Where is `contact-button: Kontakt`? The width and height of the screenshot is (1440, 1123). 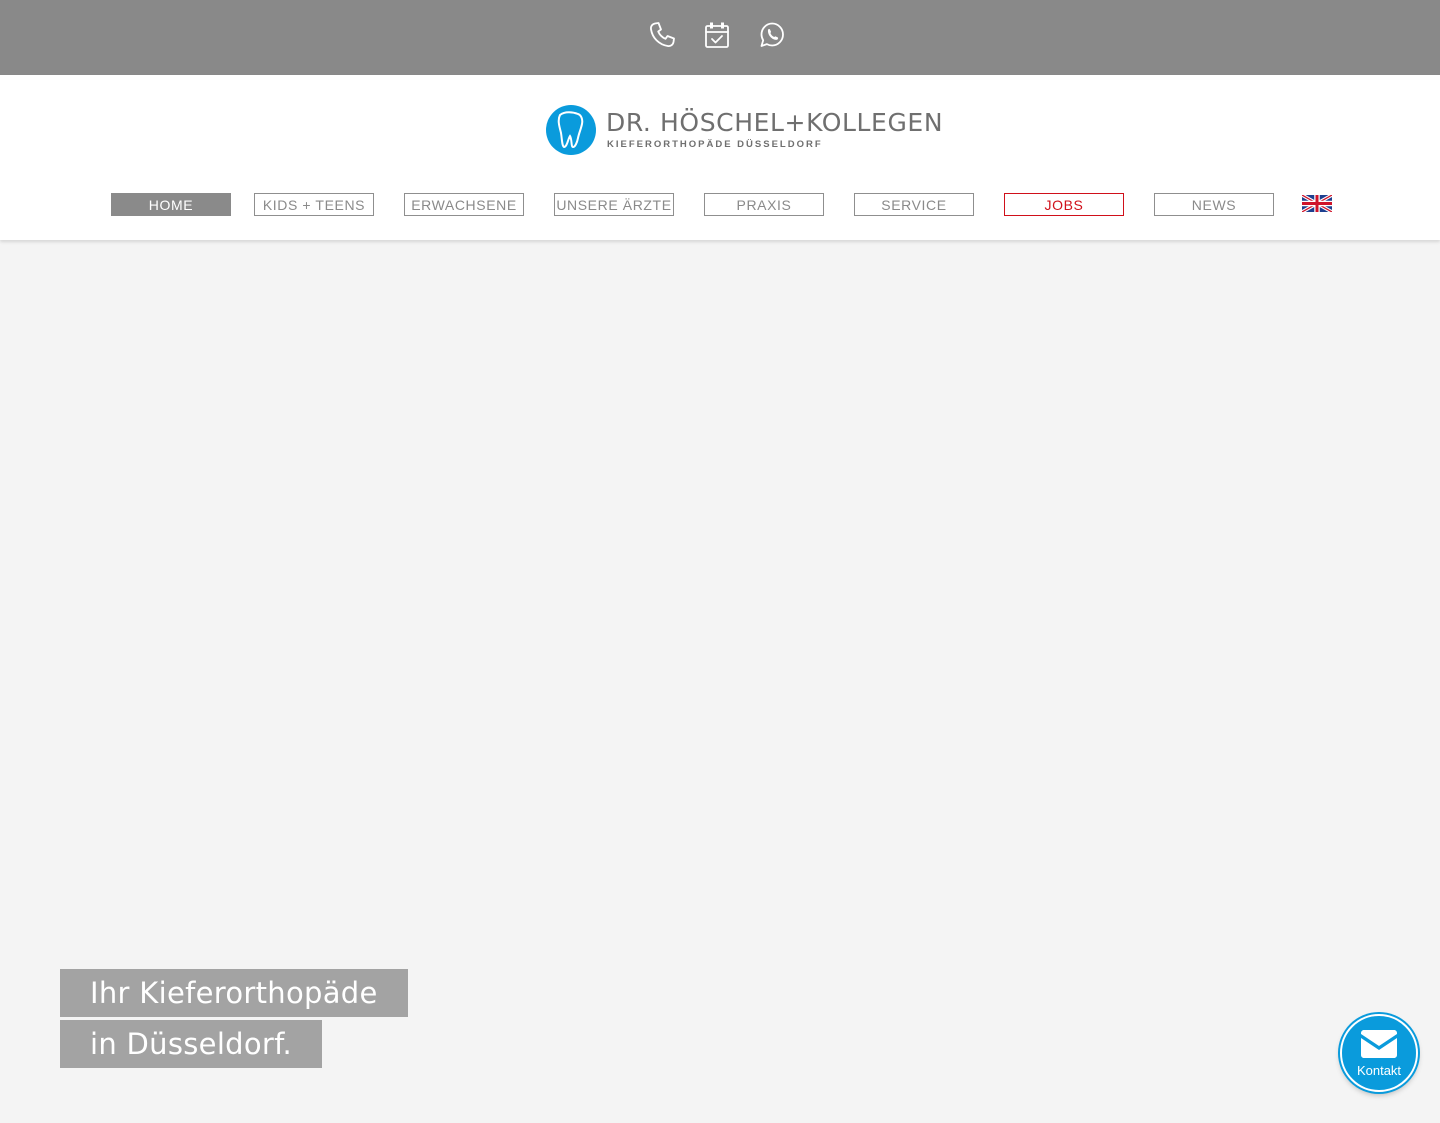
contact-button: Kontakt is located at coordinates (1379, 1053).